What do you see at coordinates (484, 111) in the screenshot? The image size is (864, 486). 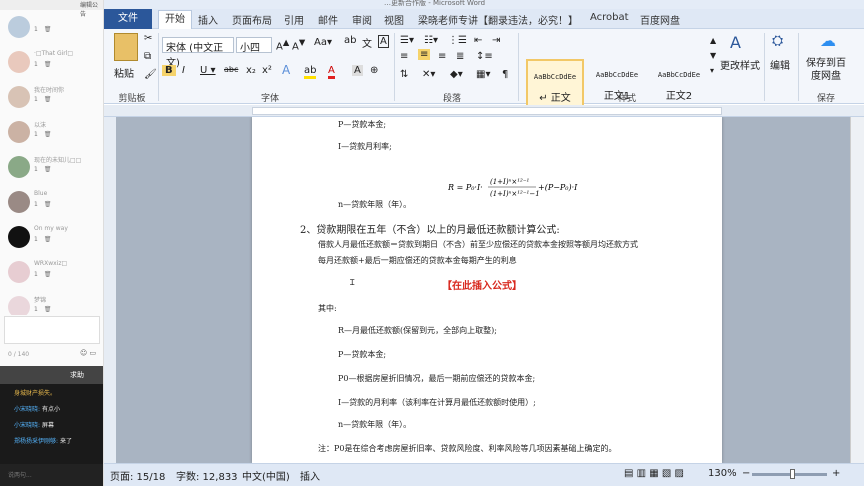 I see `horizontal-ruler` at bounding box center [484, 111].